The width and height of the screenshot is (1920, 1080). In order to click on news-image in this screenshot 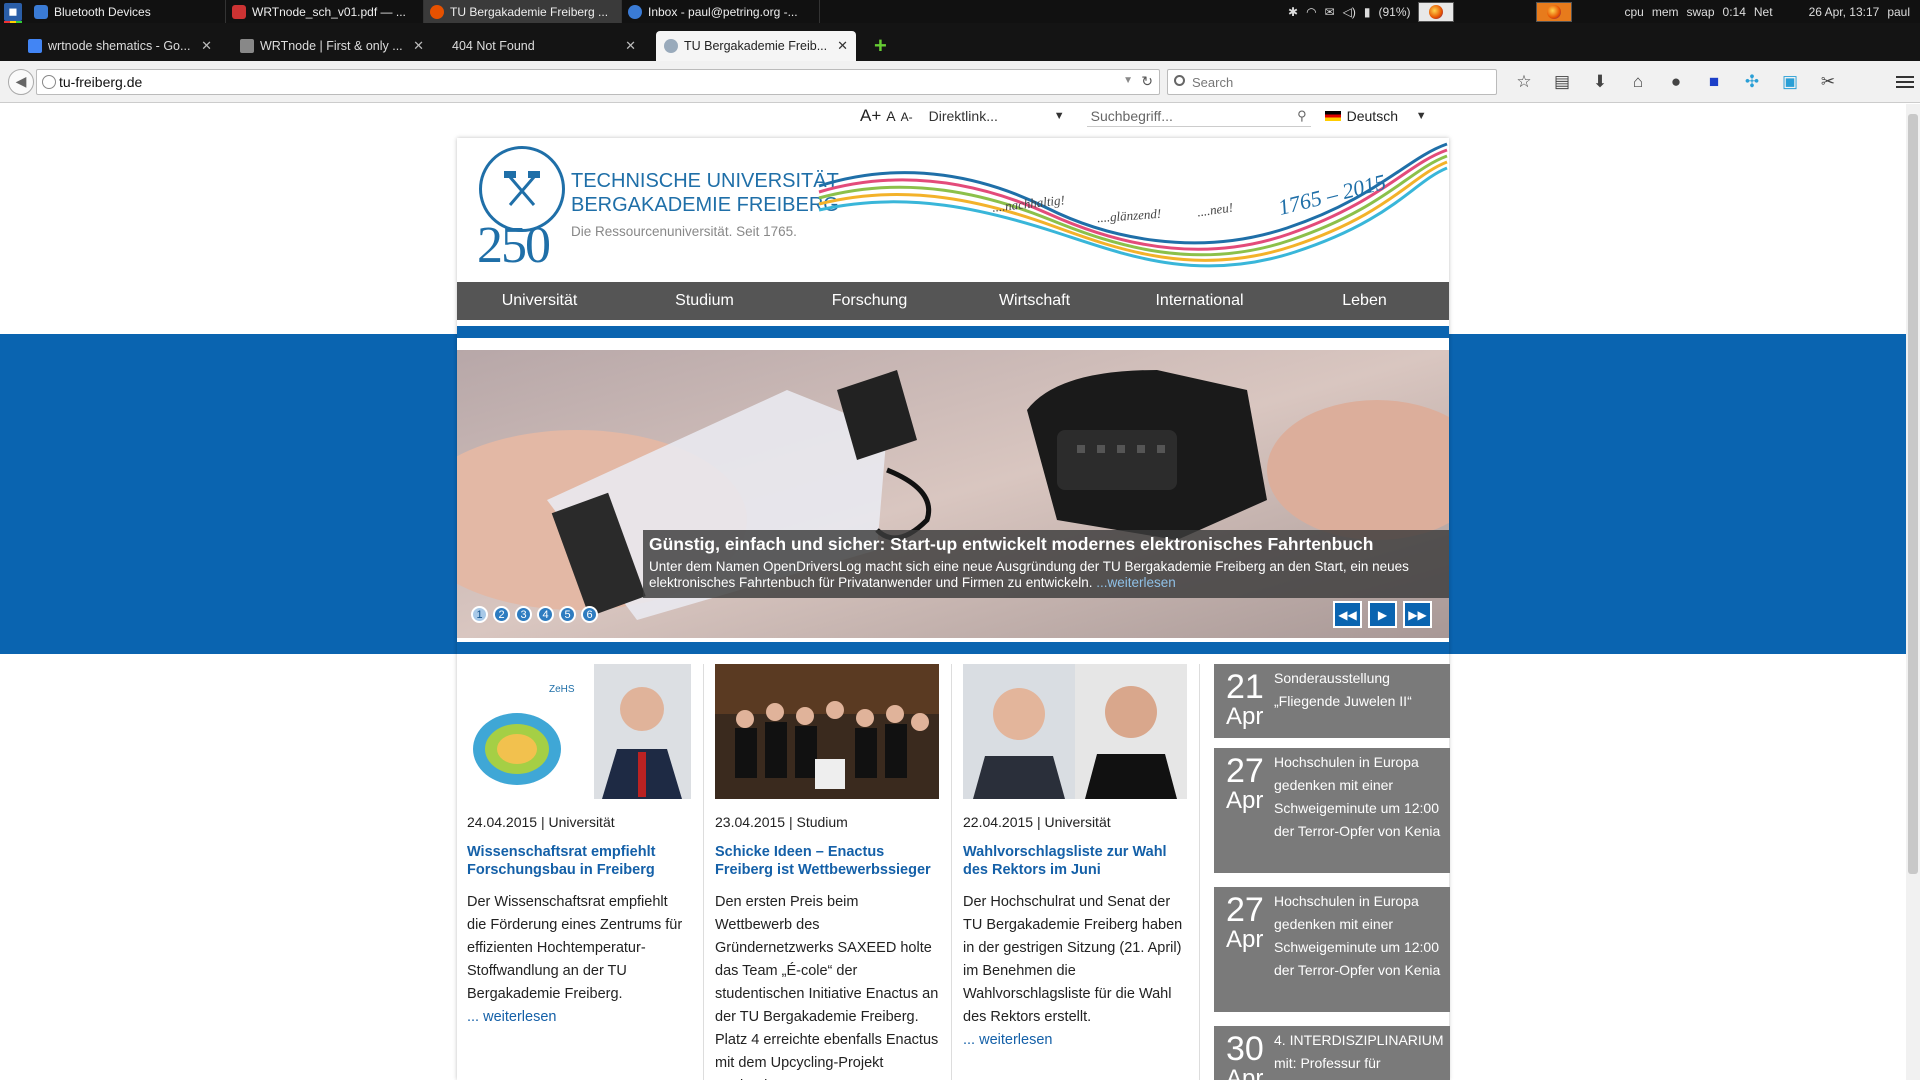, I will do `click(827, 731)`.